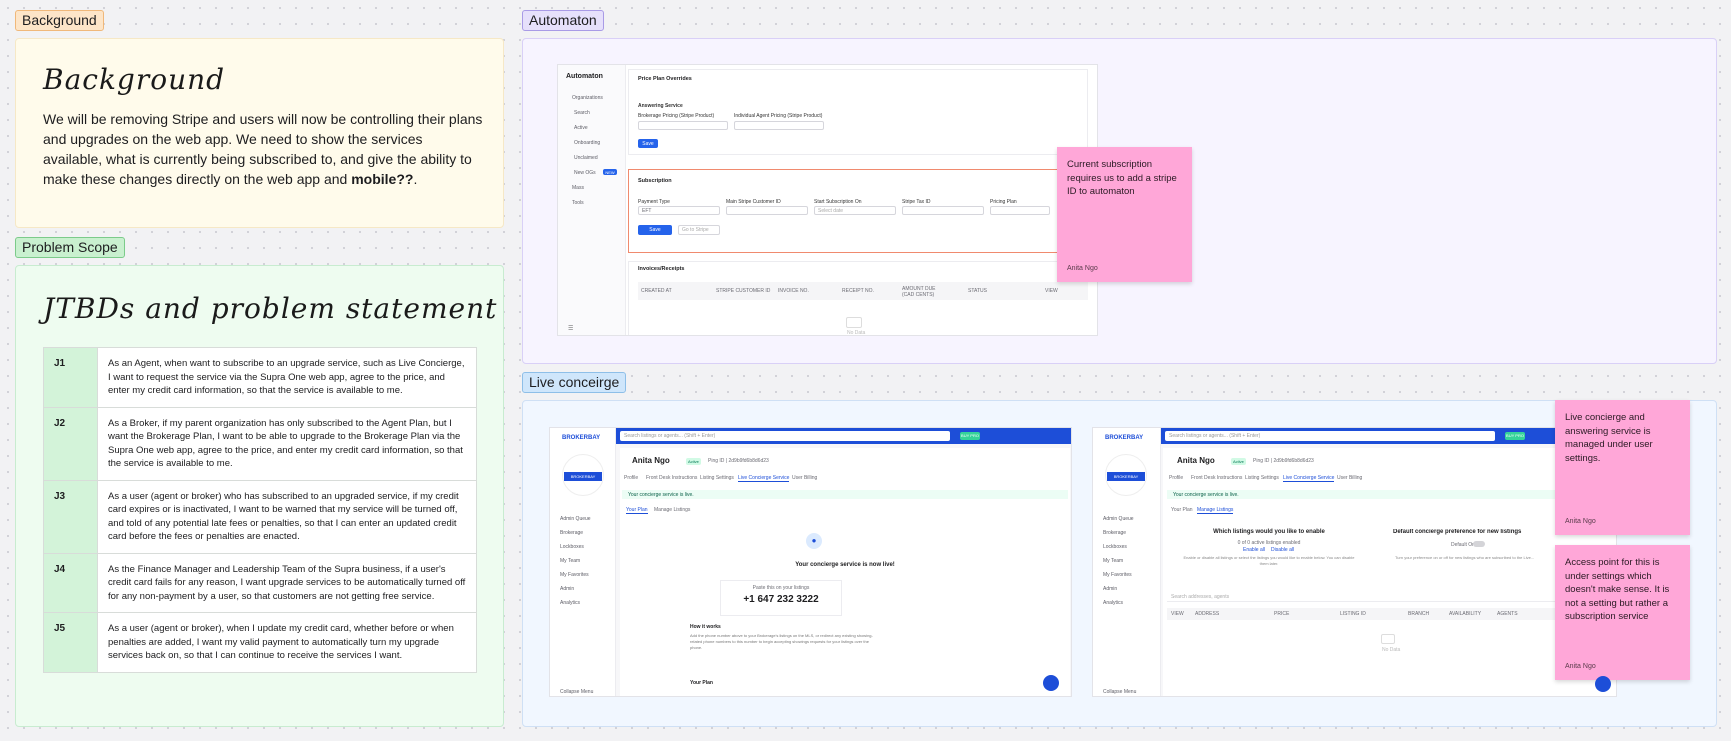 The height and width of the screenshot is (741, 1731). What do you see at coordinates (1124, 438) in the screenshot?
I see `brokerbay-logo-2: BROKERBAY` at bounding box center [1124, 438].